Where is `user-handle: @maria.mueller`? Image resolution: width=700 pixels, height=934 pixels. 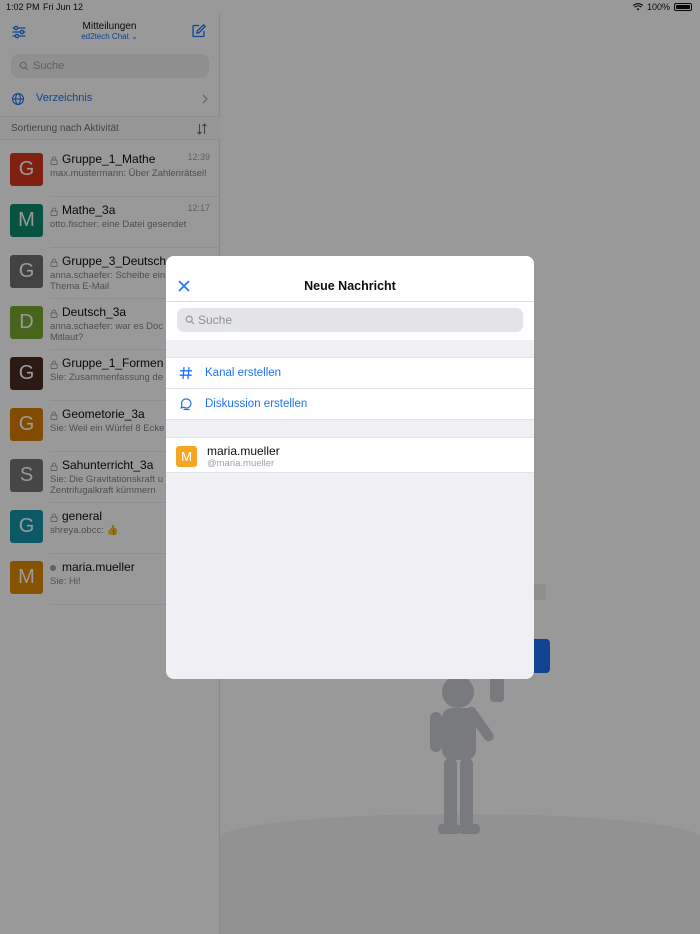 user-handle: @maria.mueller is located at coordinates (241, 463).